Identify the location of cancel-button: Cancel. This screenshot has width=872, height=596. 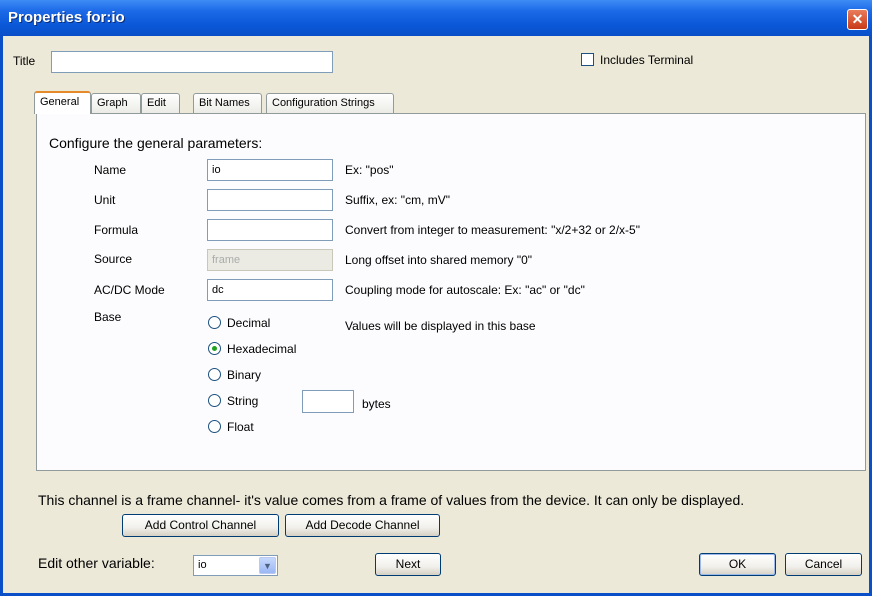
(823, 564).